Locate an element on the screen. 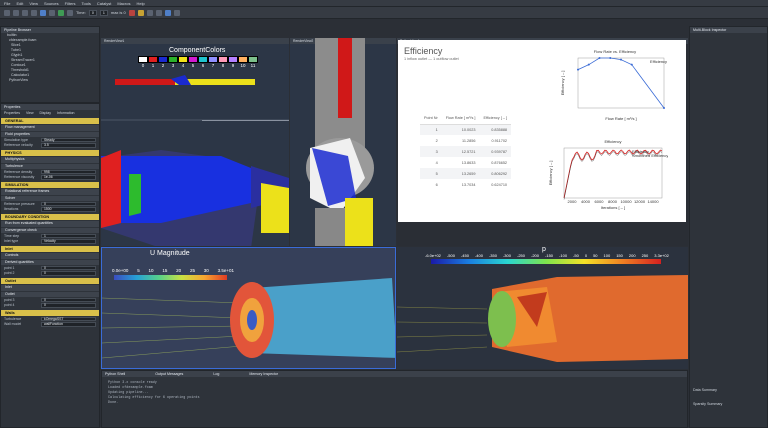 This screenshot has height=428, width=768. property-row: Reference pressure 0 is located at coordinates (50, 204).